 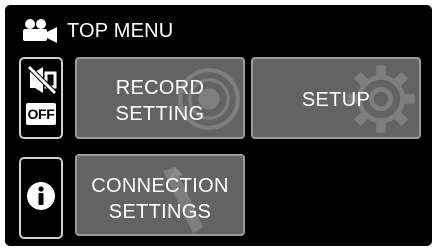 I want to click on setup-label: SETUP, so click(x=336, y=100).